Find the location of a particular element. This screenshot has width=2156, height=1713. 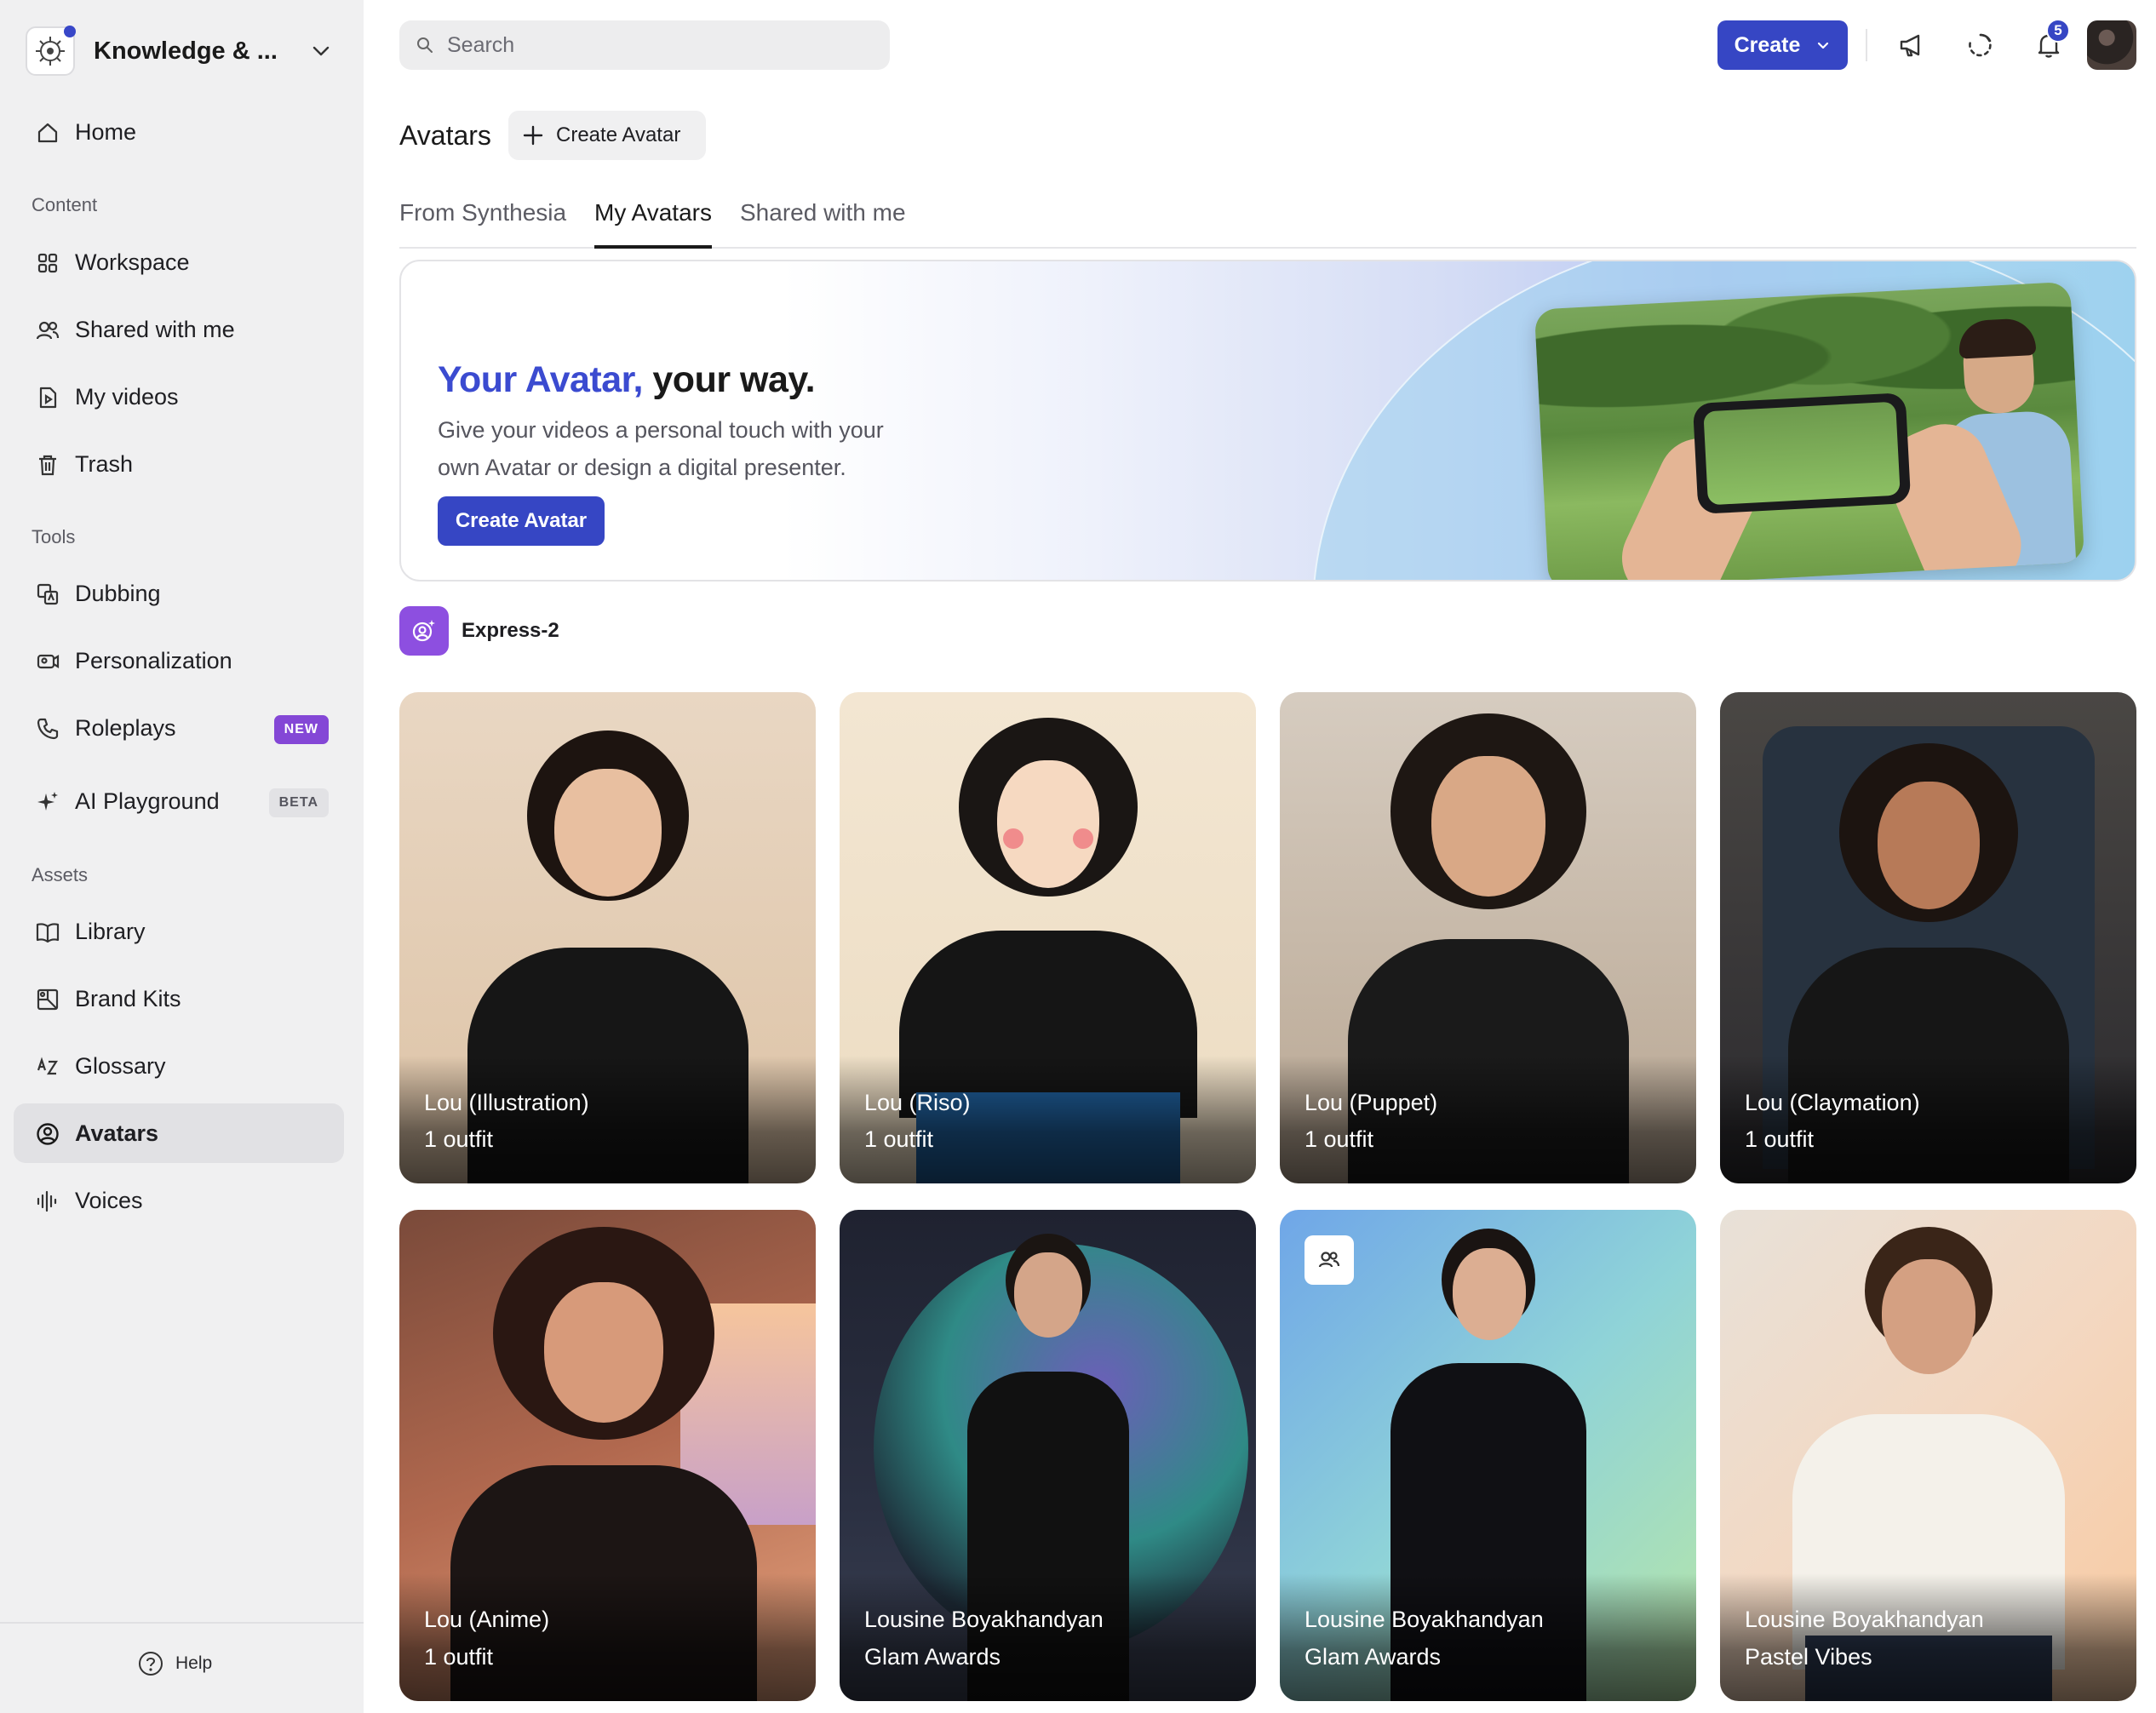

sidebar-item-label: Shared with me is located at coordinates (155, 329).